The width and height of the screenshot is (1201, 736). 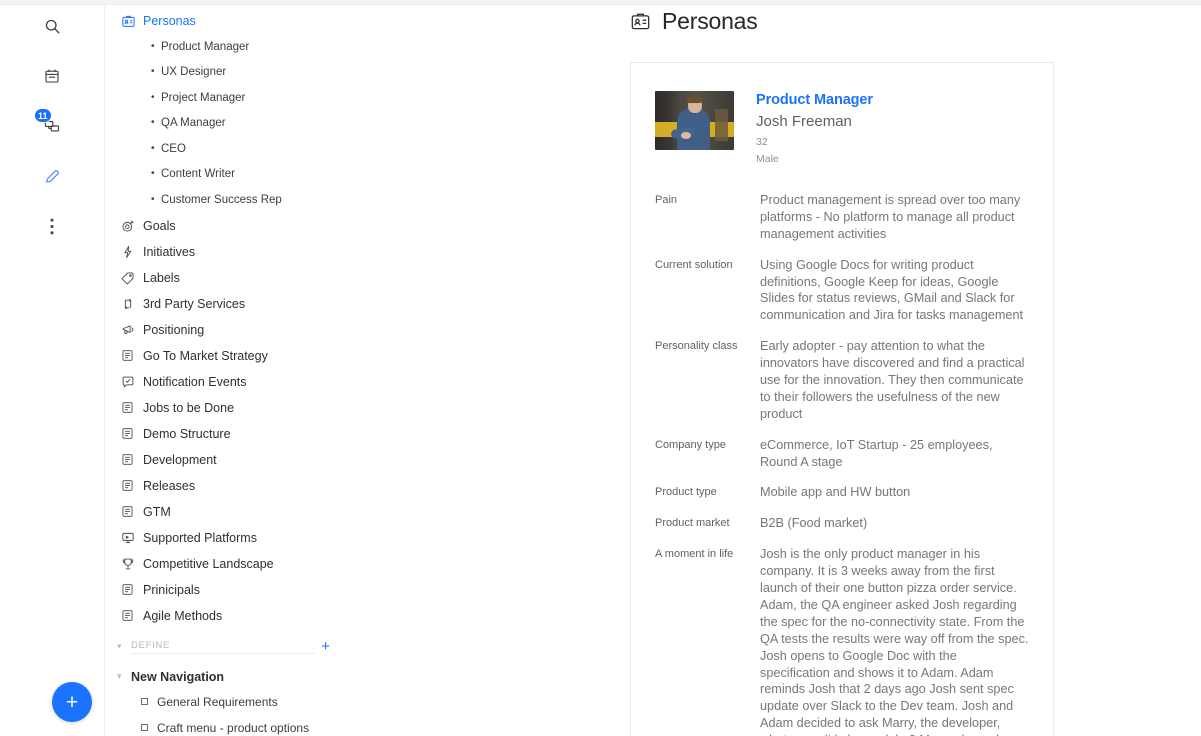 What do you see at coordinates (225, 330) in the screenshot?
I see `sidebar-item-positioning: Positioning` at bounding box center [225, 330].